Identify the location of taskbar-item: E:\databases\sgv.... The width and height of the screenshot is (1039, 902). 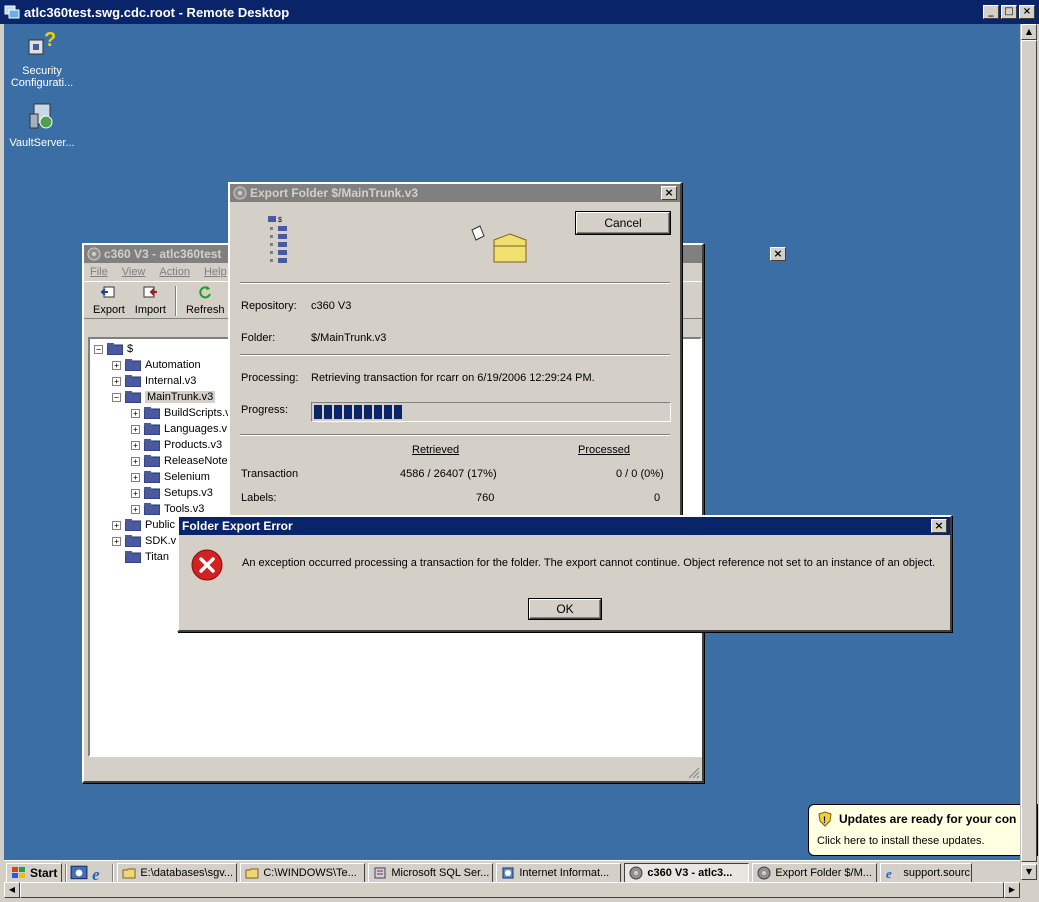
(177, 872).